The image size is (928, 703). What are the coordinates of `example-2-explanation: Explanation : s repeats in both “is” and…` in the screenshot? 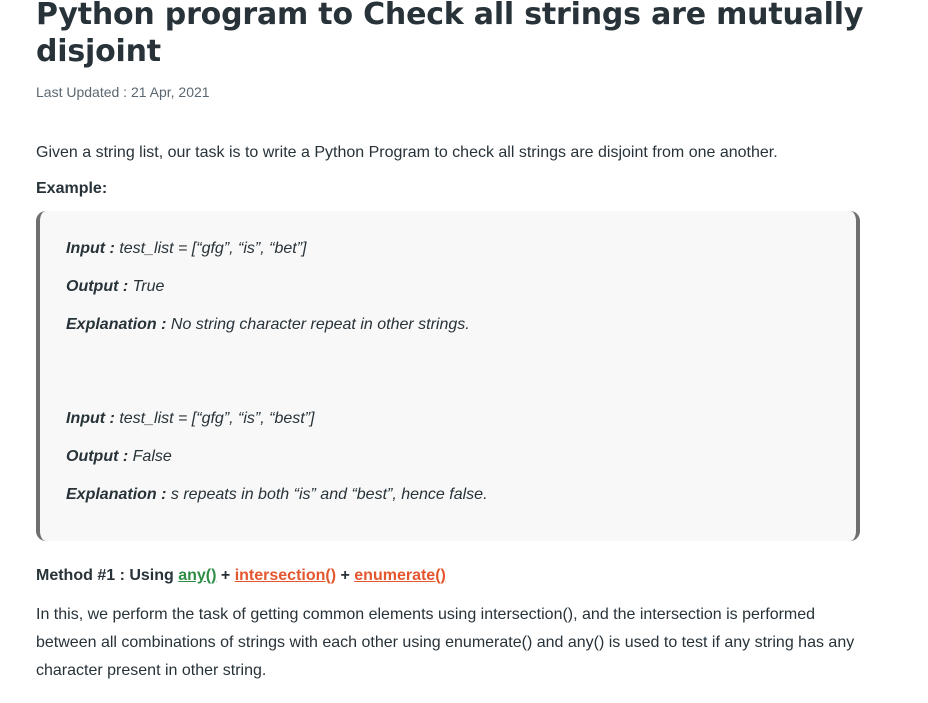 It's located at (461, 502).